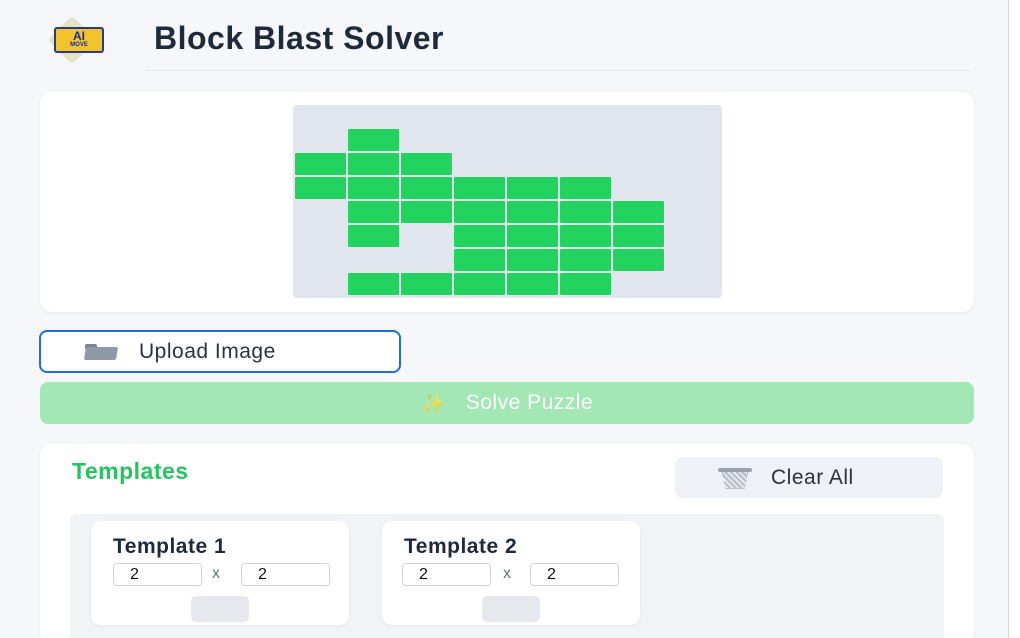 The width and height of the screenshot is (1020, 638). What do you see at coordinates (130, 471) in the screenshot?
I see `templates-title: Templates` at bounding box center [130, 471].